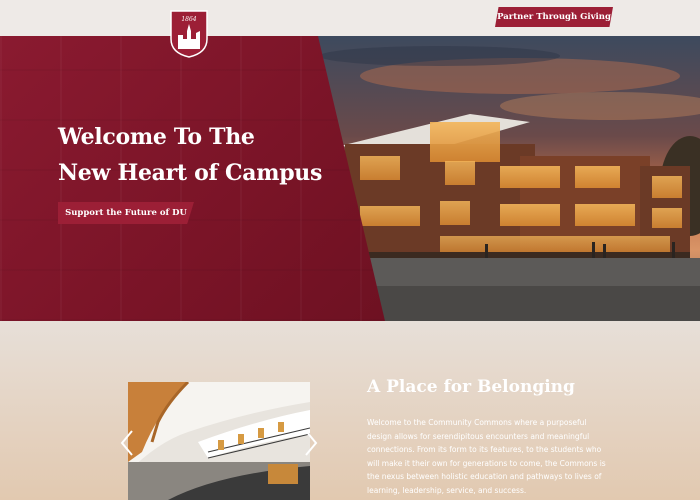 Image resolution: width=700 pixels, height=500 pixels. Describe the element at coordinates (189, 34) in the screenshot. I see `university-crest-logo: 1864` at that location.